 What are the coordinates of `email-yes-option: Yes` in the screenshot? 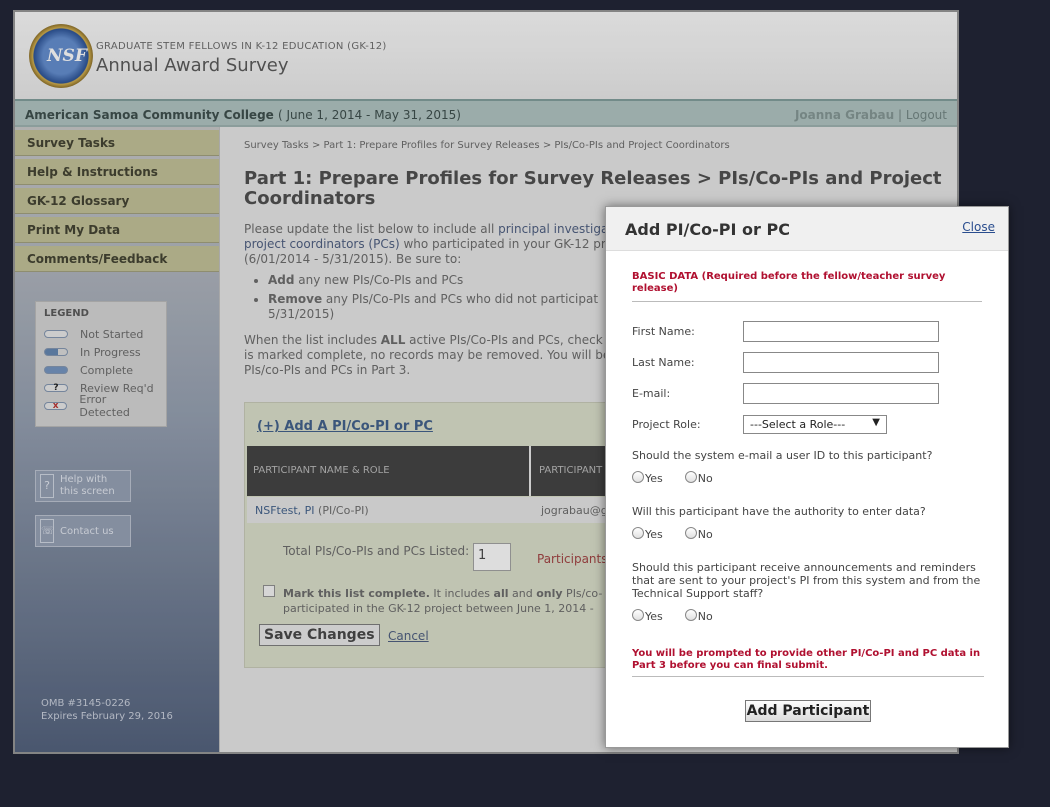 It's located at (647, 477).